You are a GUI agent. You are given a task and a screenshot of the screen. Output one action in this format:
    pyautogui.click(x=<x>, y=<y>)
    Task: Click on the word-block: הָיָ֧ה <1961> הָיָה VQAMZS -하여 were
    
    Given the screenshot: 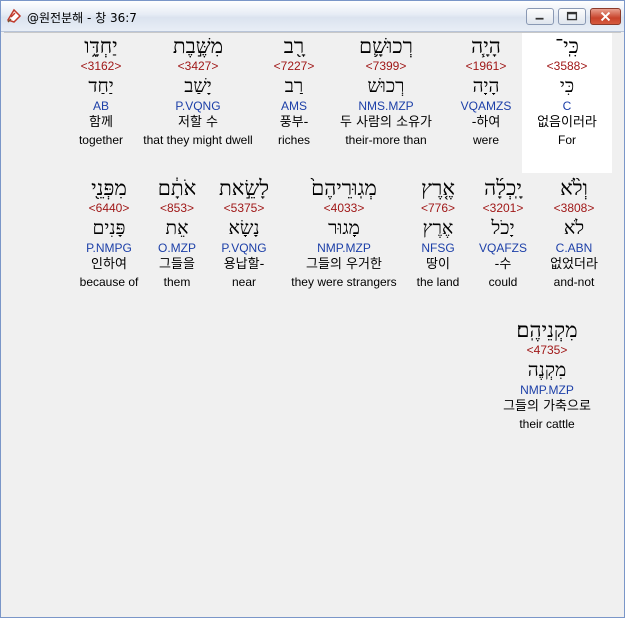 What is the action you would take?
    pyautogui.click(x=486, y=90)
    